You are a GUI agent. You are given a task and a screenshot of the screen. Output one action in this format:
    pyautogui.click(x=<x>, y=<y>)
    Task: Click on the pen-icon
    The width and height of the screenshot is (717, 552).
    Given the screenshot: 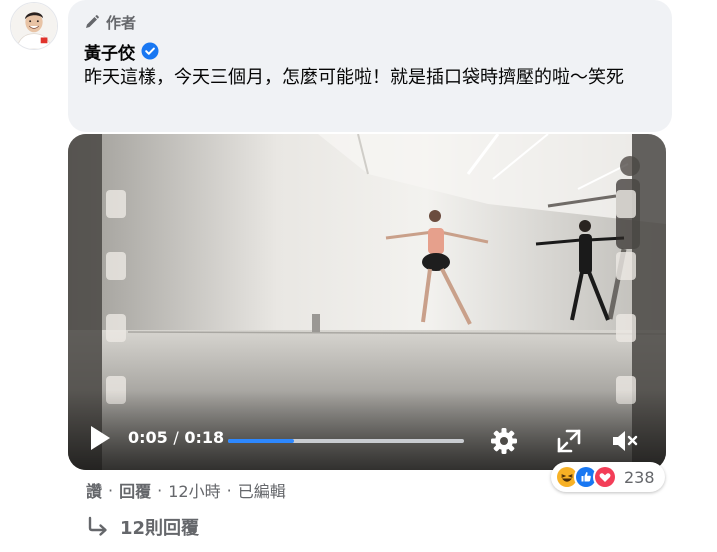 What is the action you would take?
    pyautogui.click(x=92, y=21)
    